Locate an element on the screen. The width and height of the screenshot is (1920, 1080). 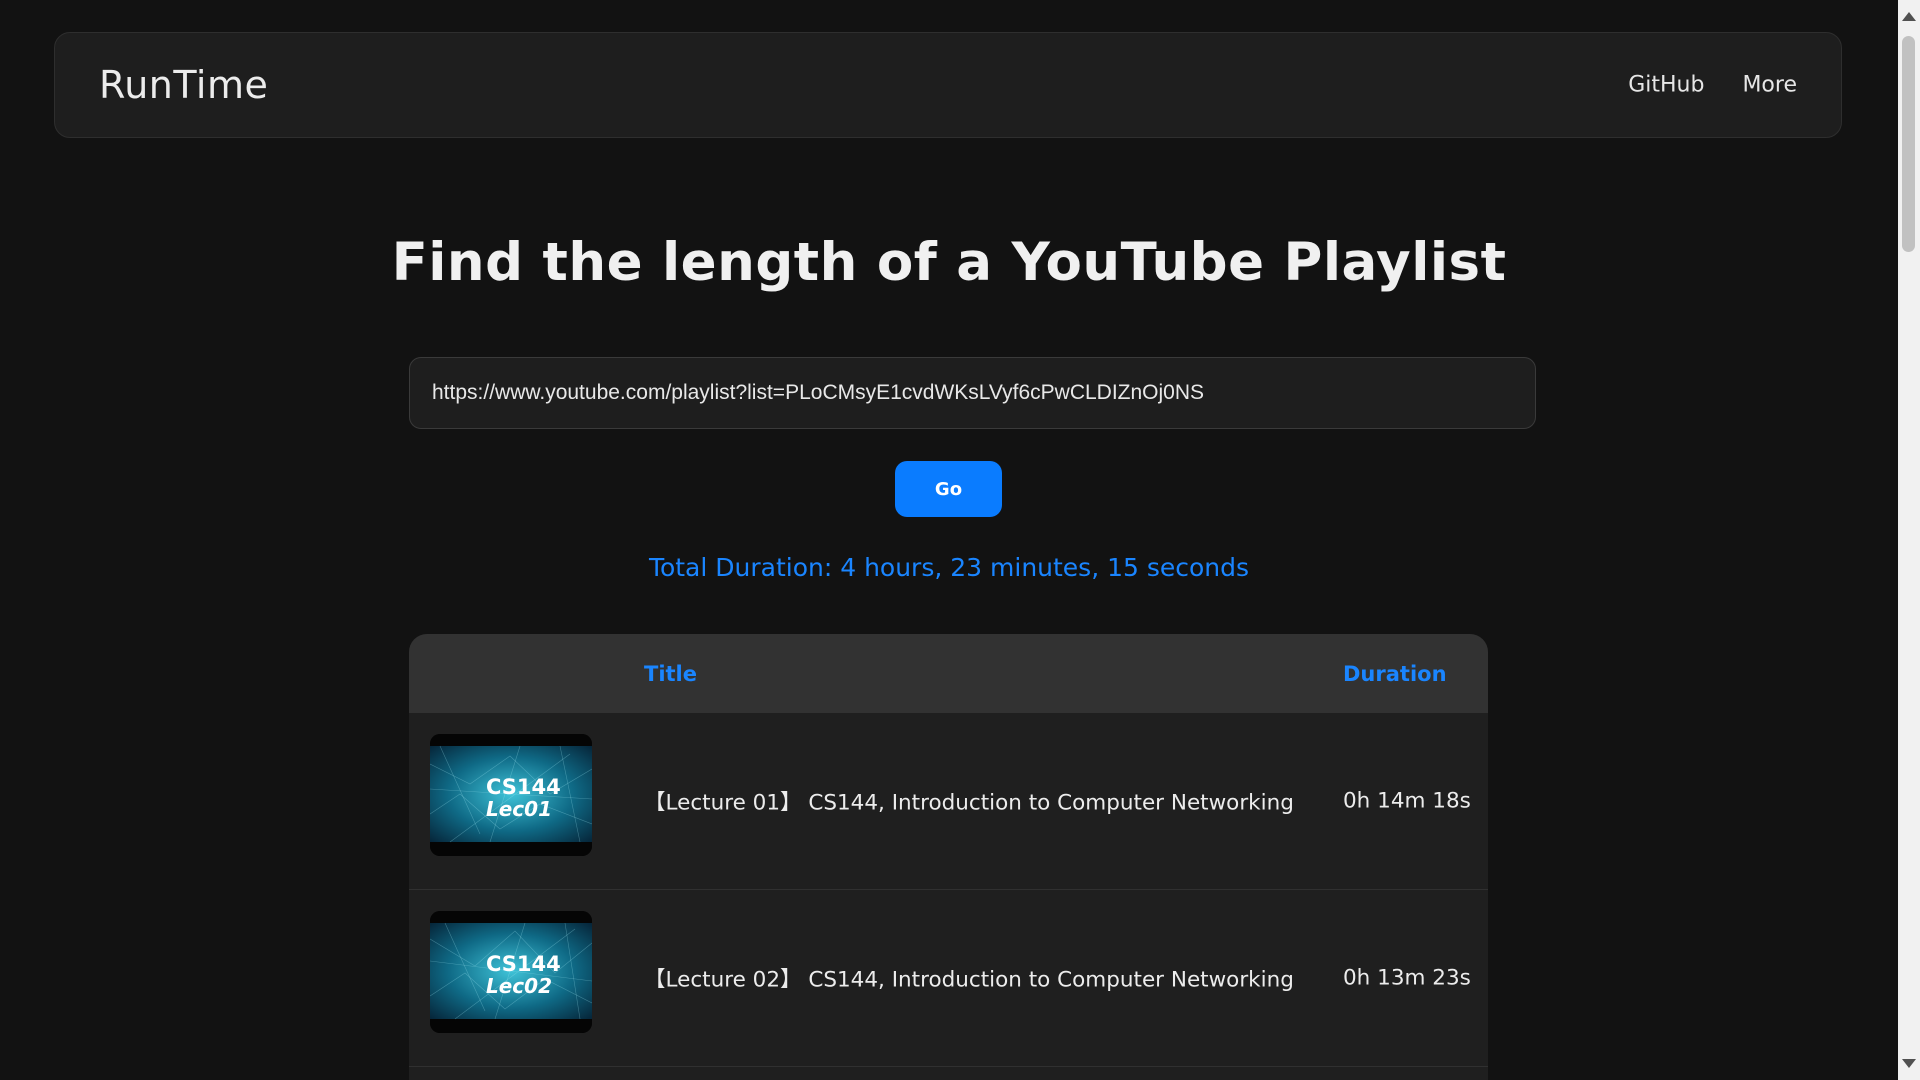
navbar: RunTime GitHub More is located at coordinates (948, 85).